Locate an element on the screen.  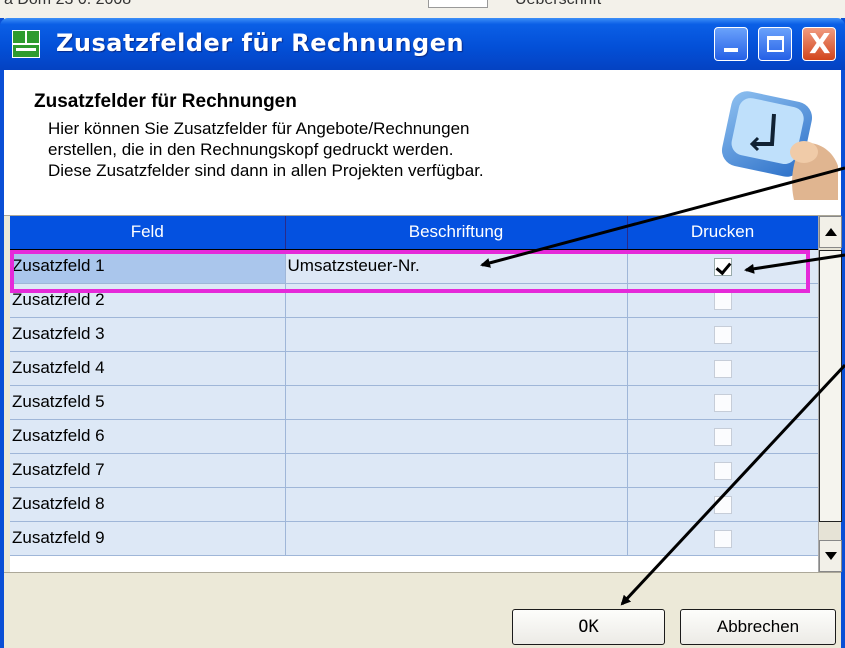
table-row: Zusatzfeld 4 is located at coordinates (414, 368).